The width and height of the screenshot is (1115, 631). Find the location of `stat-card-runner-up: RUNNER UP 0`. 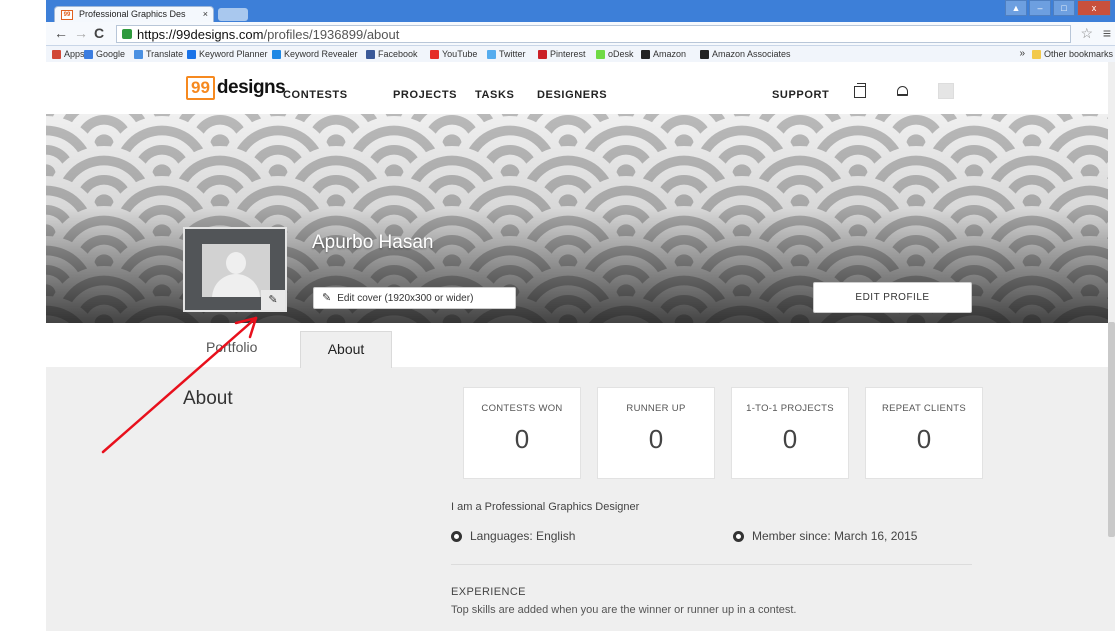

stat-card-runner-up: RUNNER UP 0 is located at coordinates (656, 433).